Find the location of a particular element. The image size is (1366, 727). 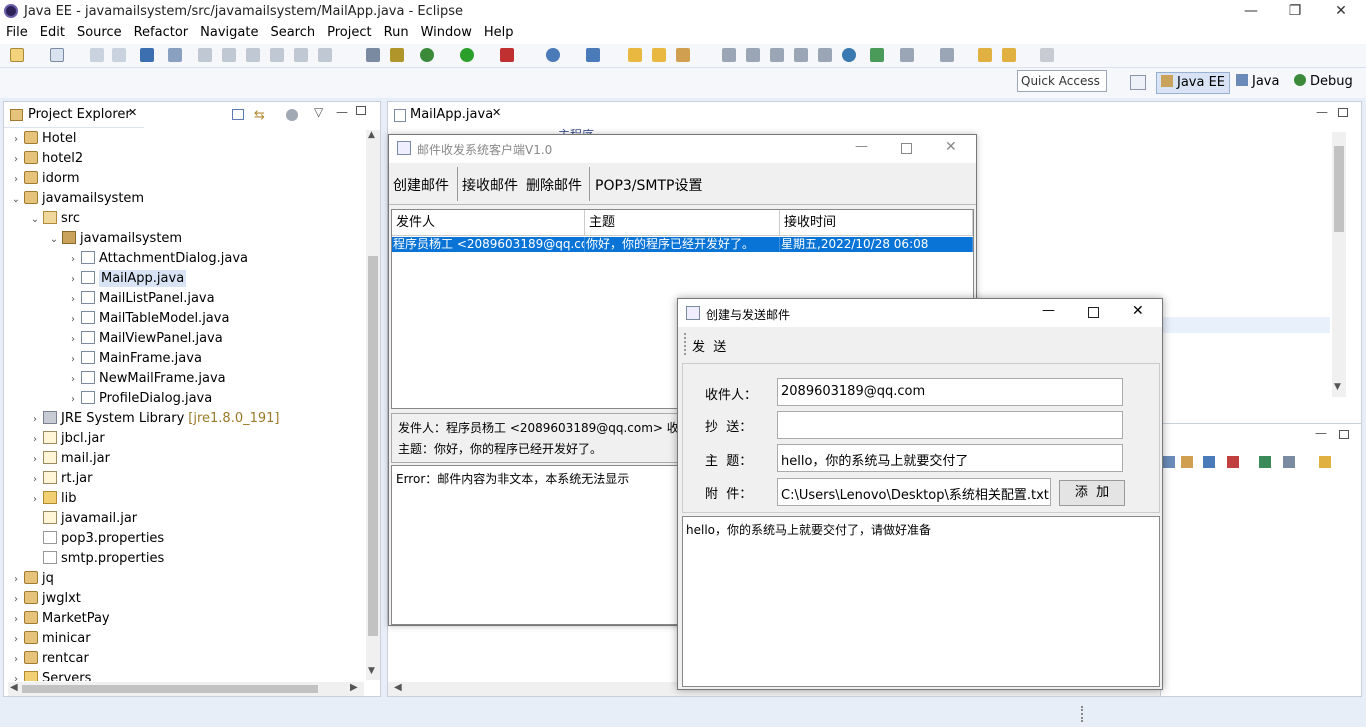

tree-item: › hotel2 is located at coordinates (46, 159).